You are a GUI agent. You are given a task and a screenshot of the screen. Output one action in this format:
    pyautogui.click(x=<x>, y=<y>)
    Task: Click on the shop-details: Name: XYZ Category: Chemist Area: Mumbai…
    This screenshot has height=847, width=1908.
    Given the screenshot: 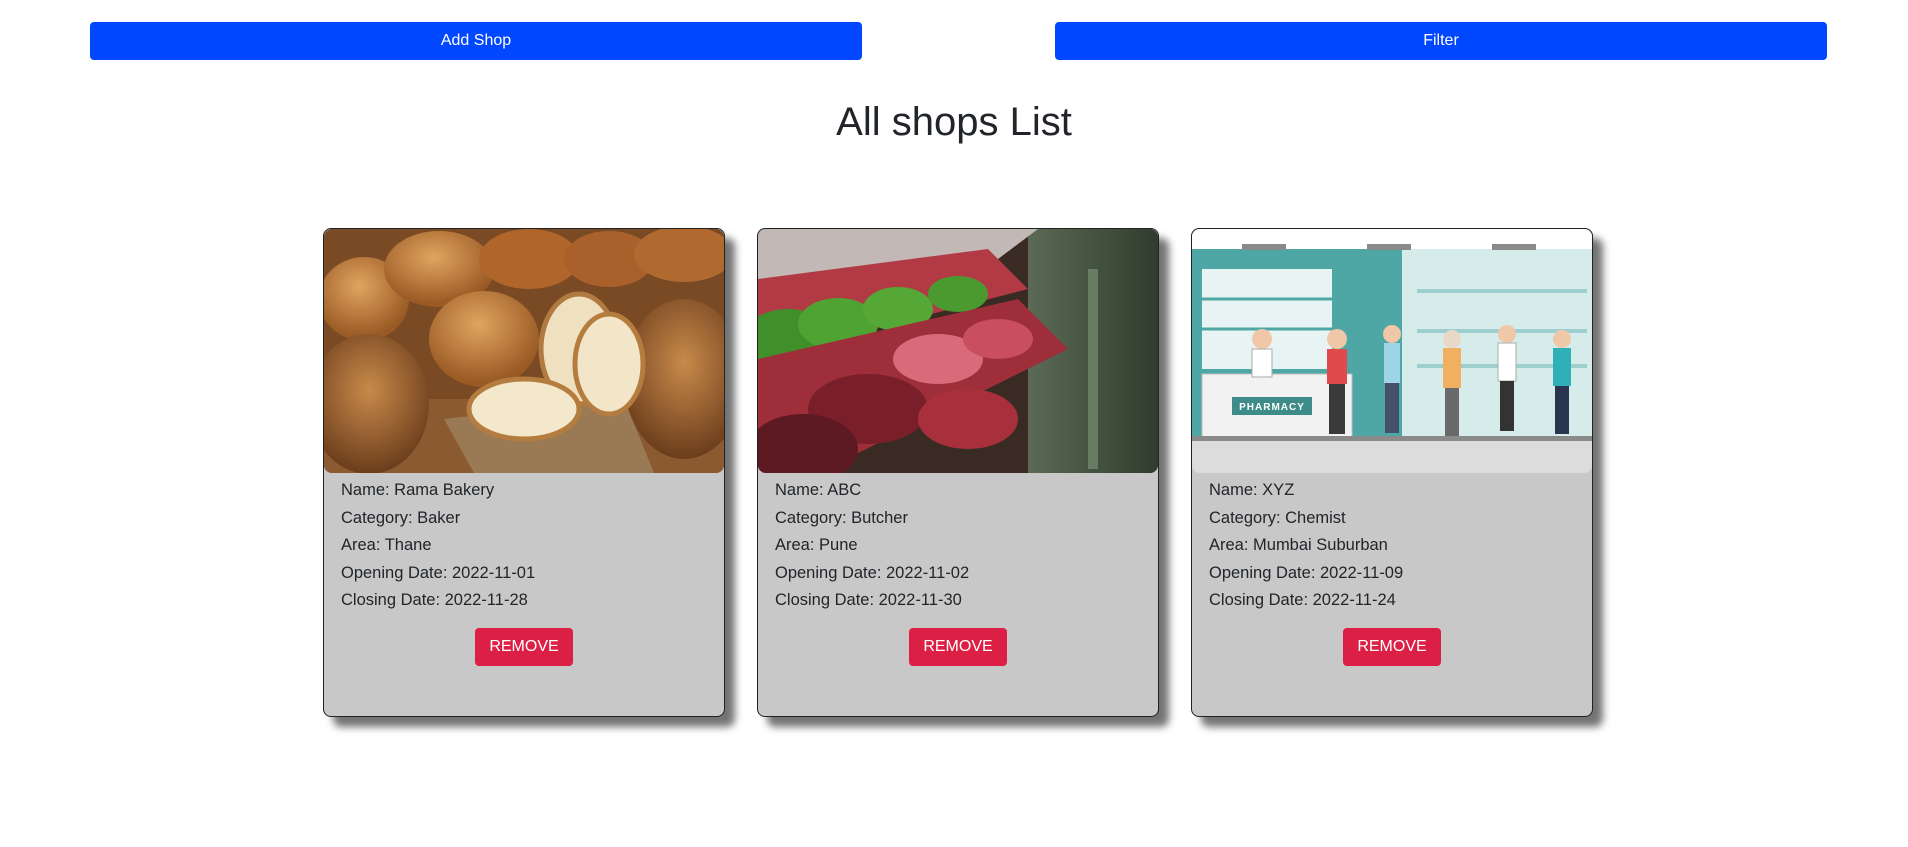 What is the action you would take?
    pyautogui.click(x=1392, y=569)
    